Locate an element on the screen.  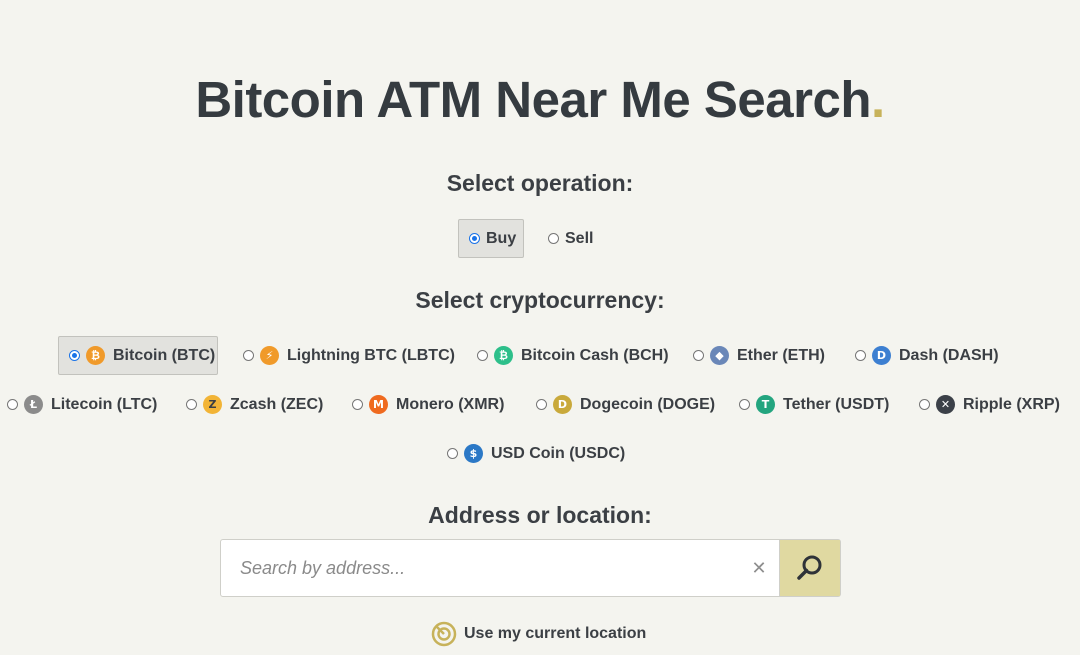
tether-icon: T is located at coordinates (765, 404).